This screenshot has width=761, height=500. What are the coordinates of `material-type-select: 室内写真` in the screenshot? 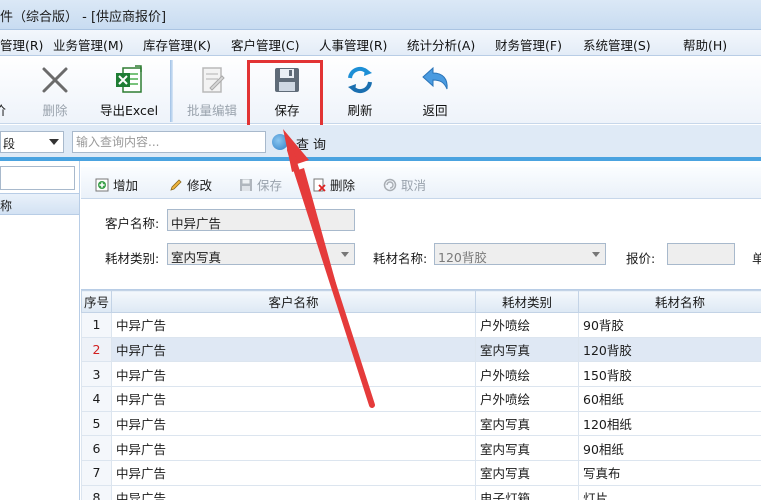 It's located at (261, 254).